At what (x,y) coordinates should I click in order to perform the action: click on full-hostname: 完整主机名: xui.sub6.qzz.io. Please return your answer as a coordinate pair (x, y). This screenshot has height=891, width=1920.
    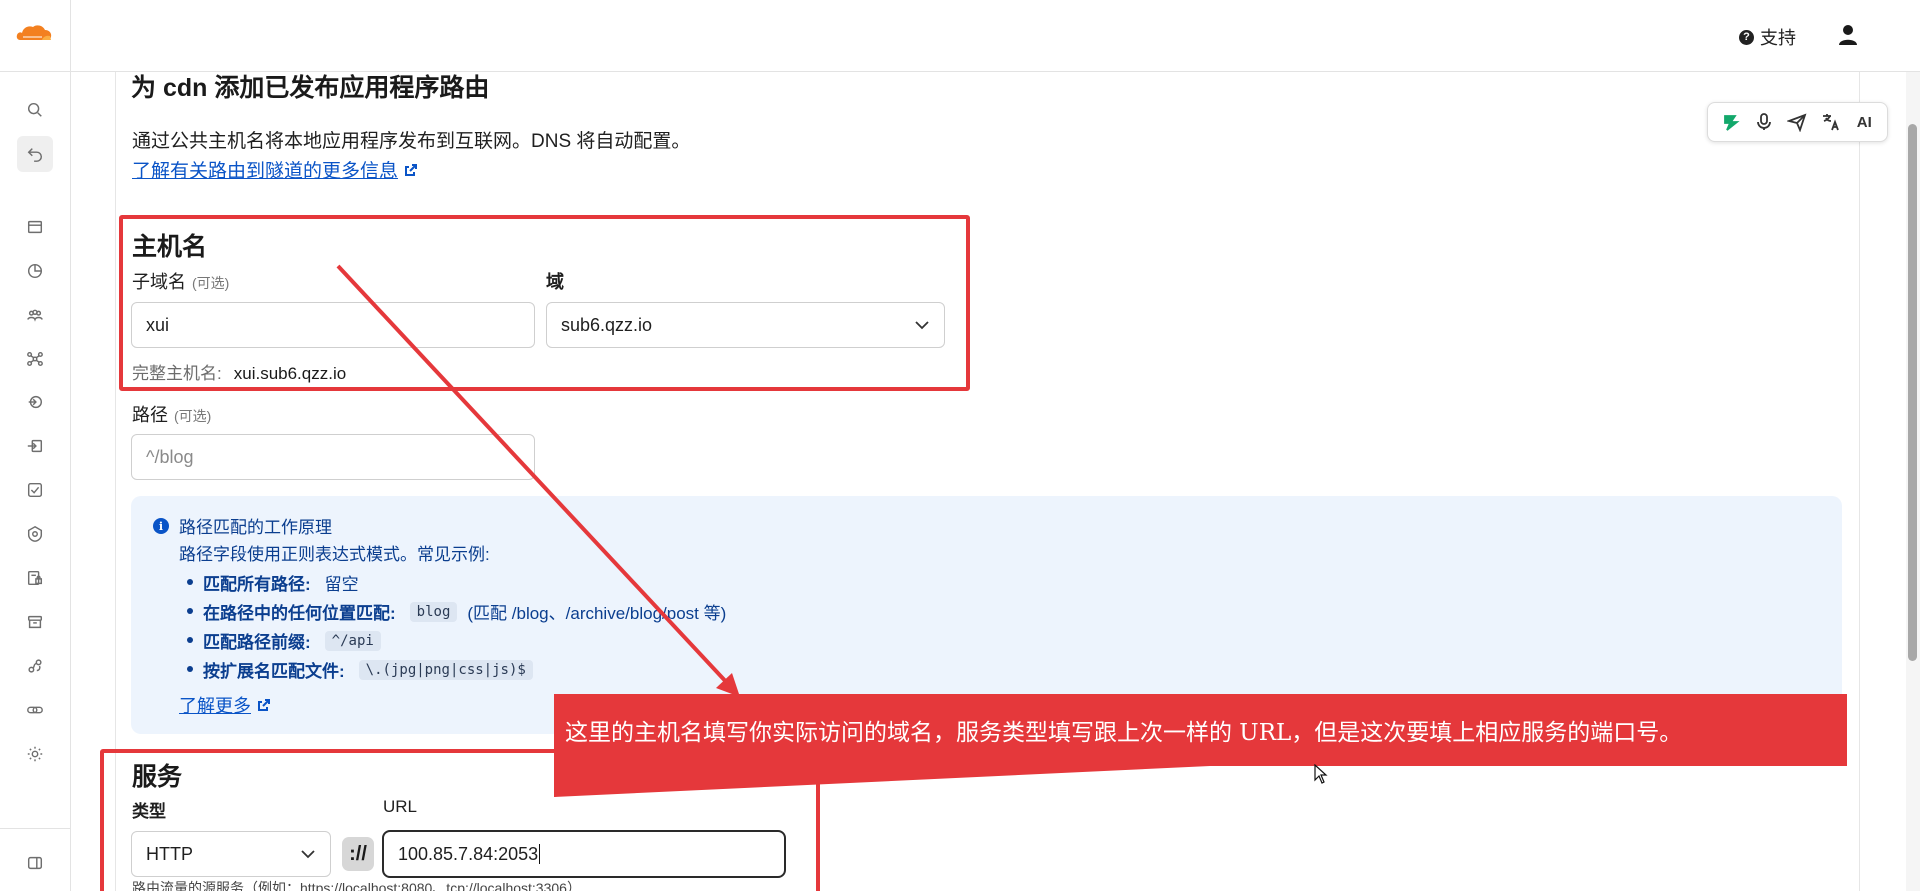
    Looking at the image, I should click on (239, 373).